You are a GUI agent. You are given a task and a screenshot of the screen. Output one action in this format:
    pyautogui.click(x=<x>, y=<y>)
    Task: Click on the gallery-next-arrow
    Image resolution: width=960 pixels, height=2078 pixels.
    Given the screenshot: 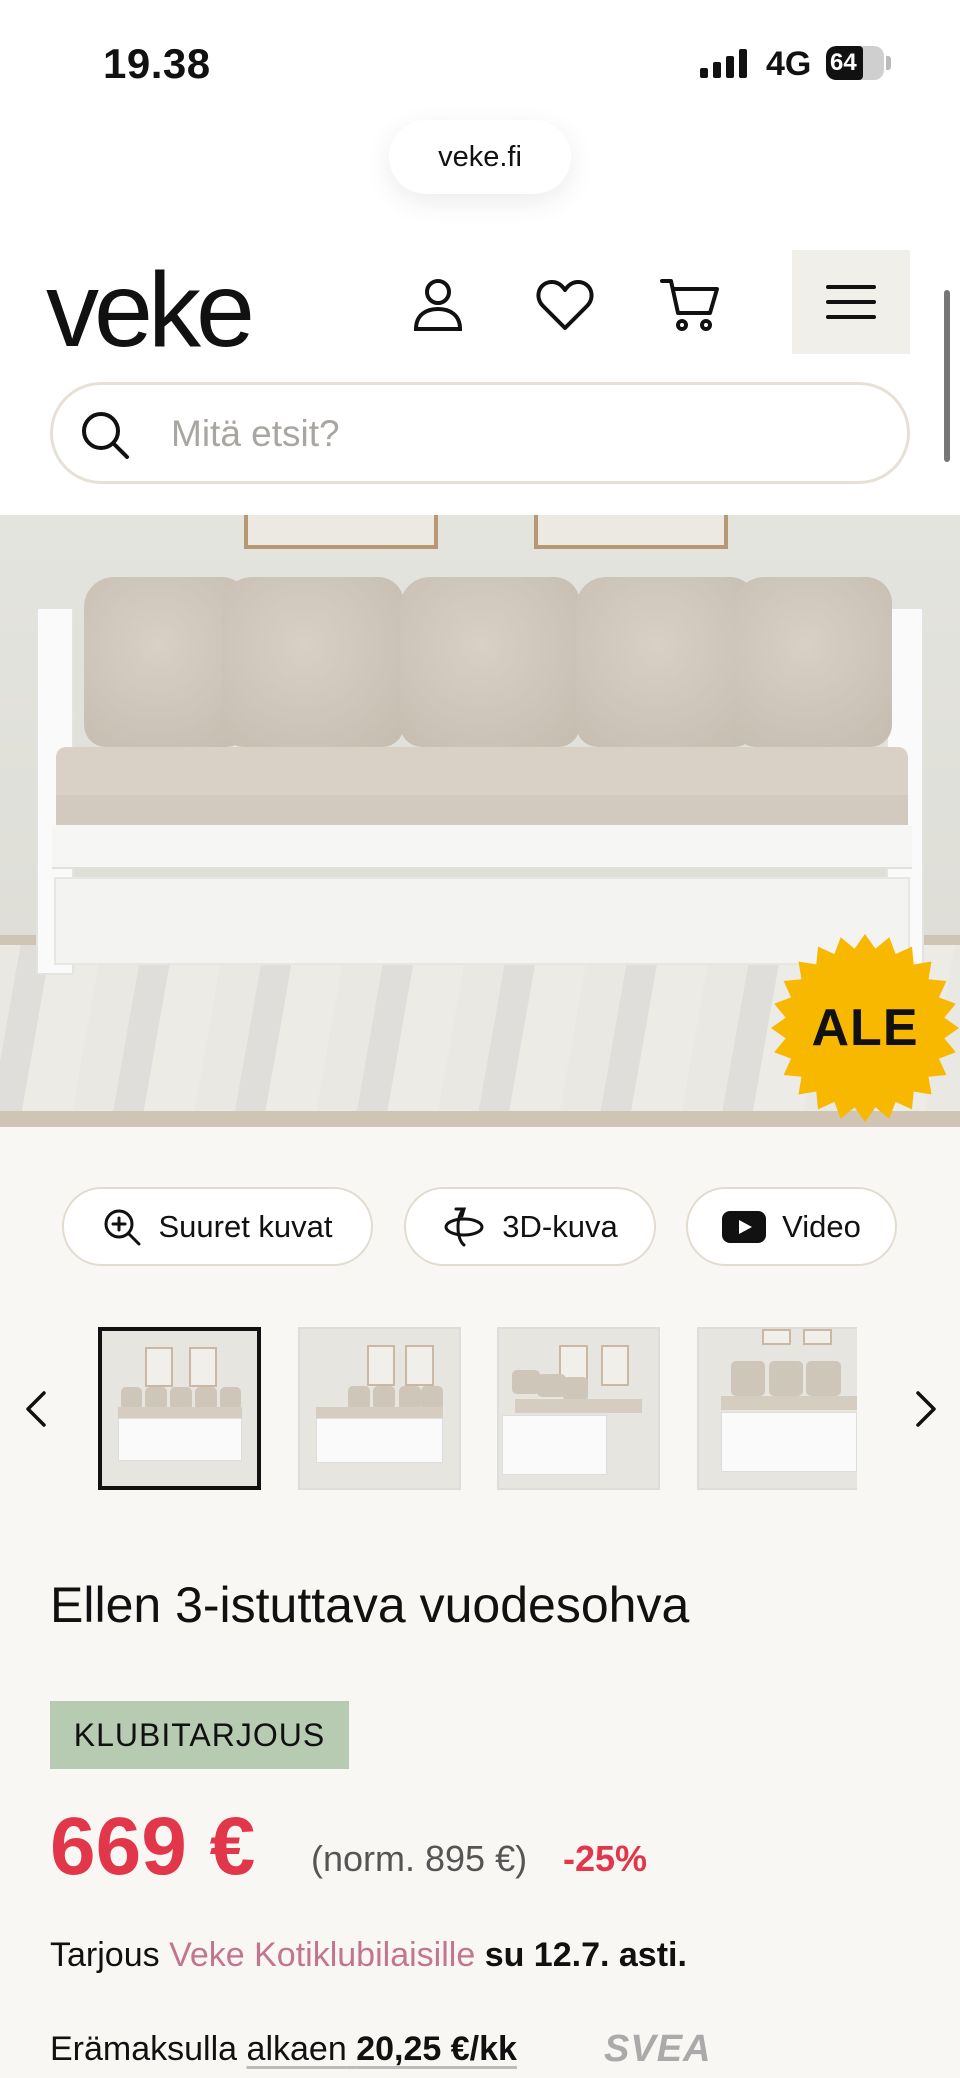 What is the action you would take?
    pyautogui.click(x=926, y=1409)
    